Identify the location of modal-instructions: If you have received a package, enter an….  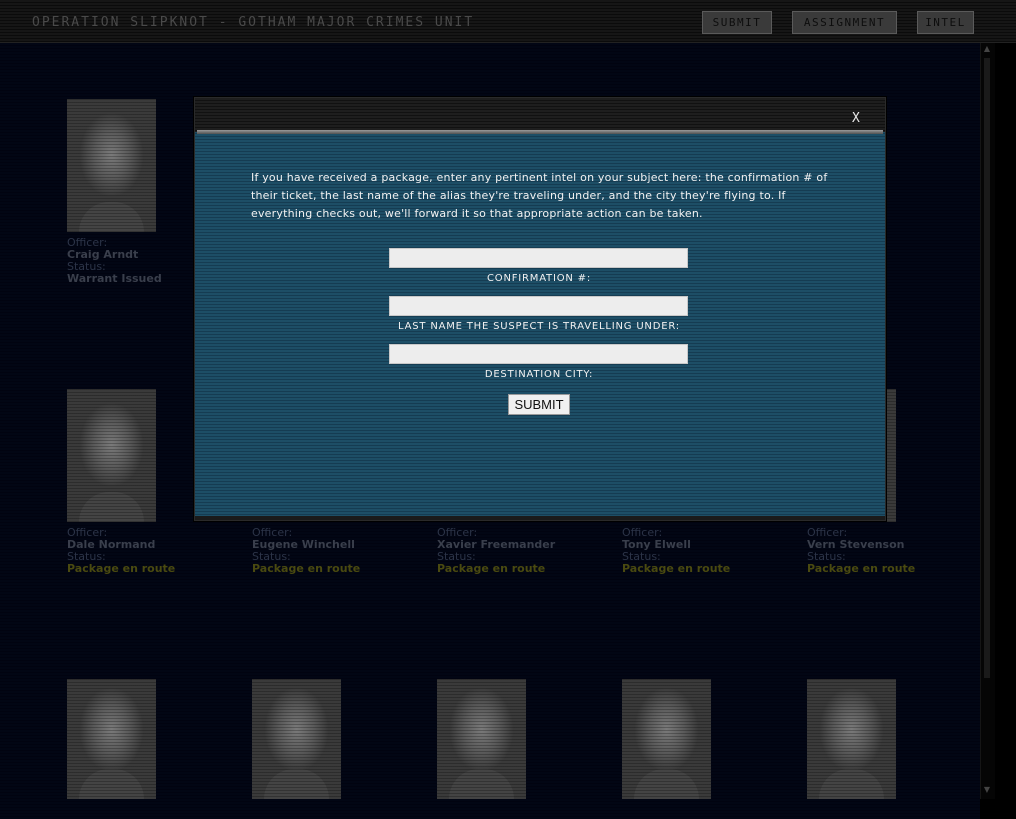
(539, 195).